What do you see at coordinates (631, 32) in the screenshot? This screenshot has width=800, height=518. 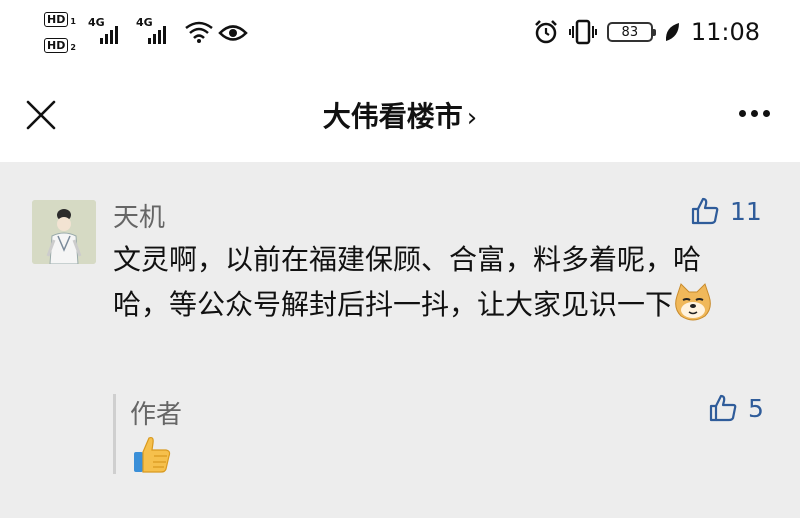 I see `battery-indicator: 83` at bounding box center [631, 32].